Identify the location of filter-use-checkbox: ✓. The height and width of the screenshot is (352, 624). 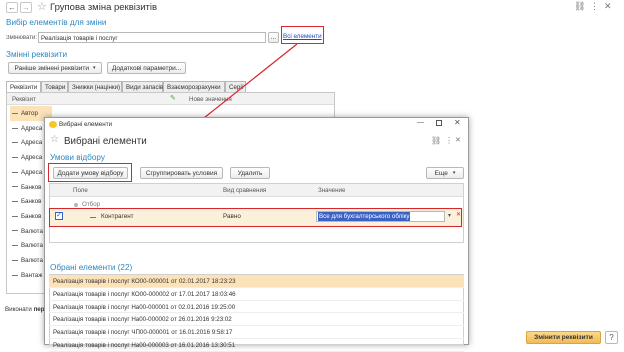
(59, 216).